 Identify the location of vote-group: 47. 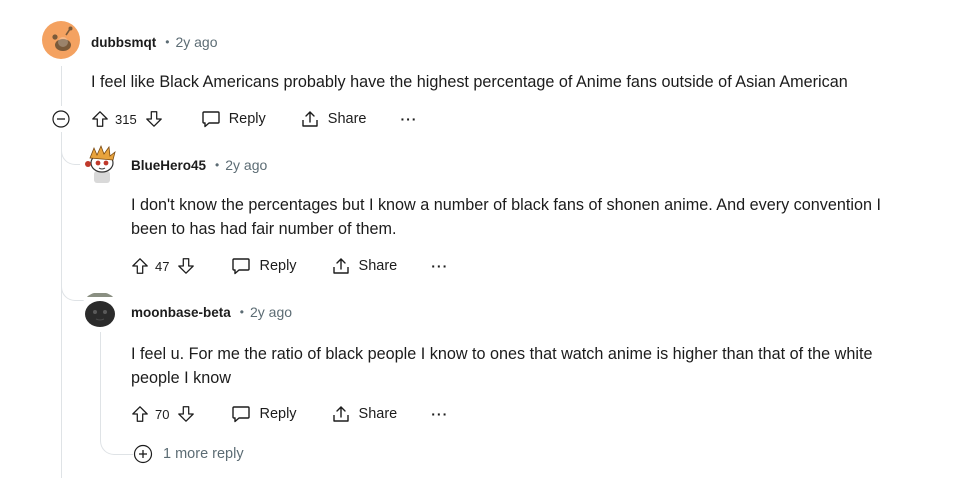
(163, 266).